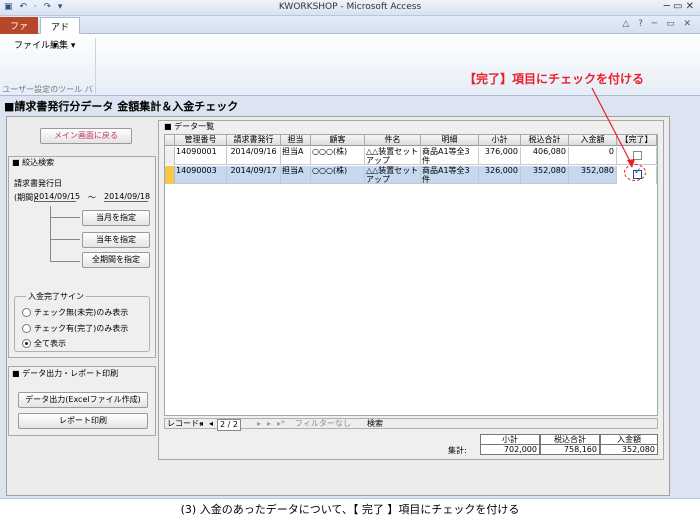 The height and width of the screenshot is (520, 700). What do you see at coordinates (281, 424) in the screenshot?
I see `new-record-button: ▸*` at bounding box center [281, 424].